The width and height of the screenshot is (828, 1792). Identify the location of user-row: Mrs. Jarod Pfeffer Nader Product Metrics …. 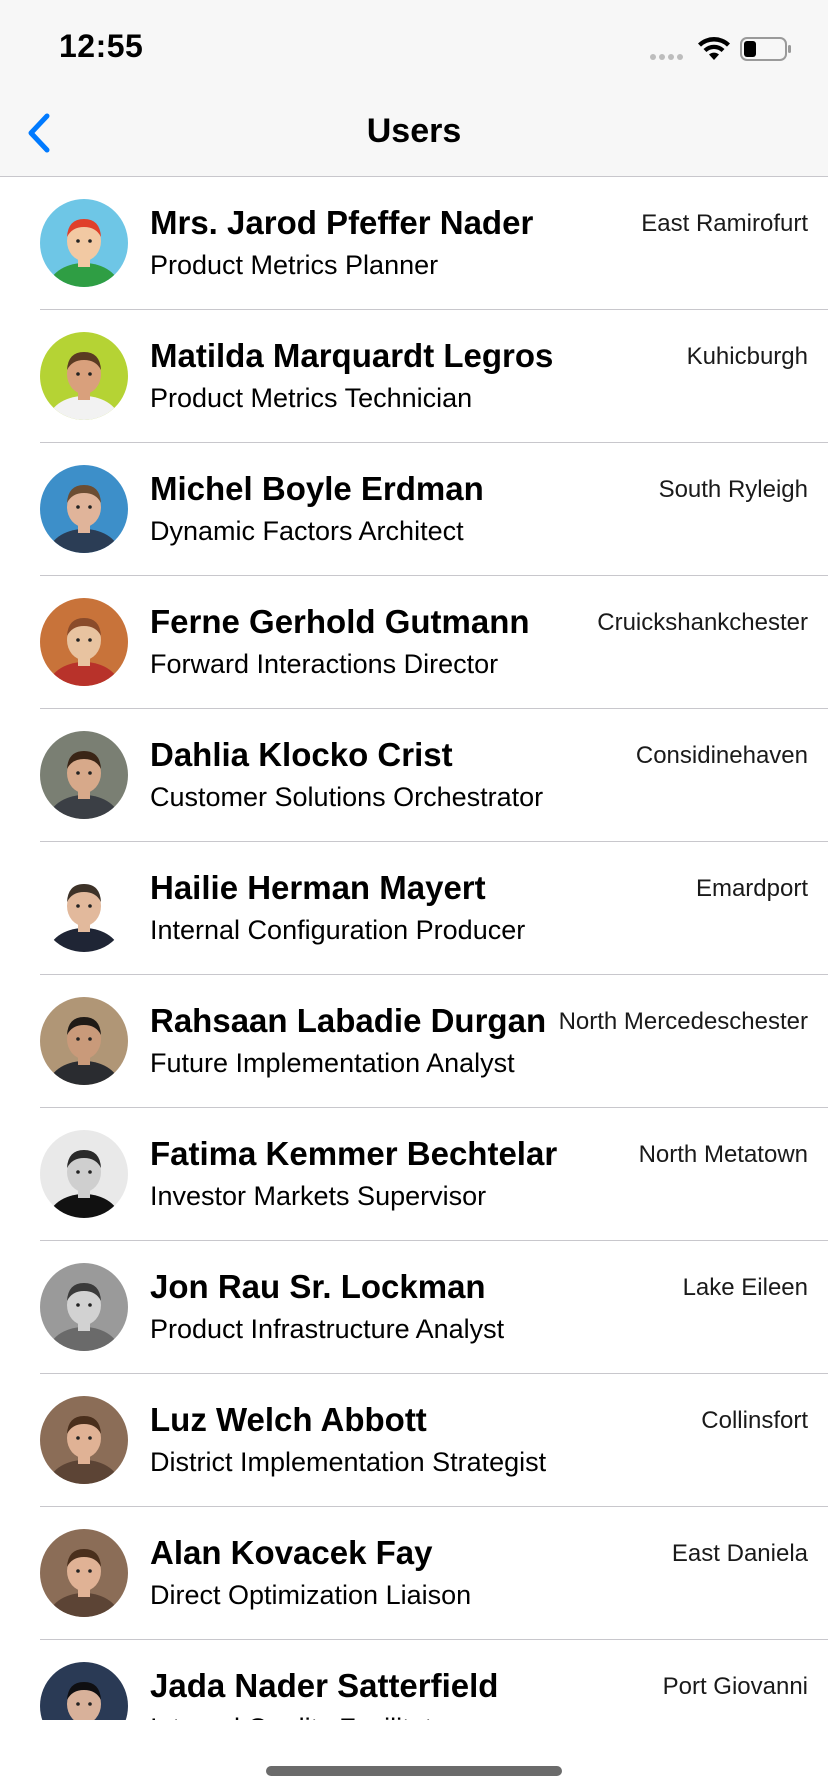
(414, 243).